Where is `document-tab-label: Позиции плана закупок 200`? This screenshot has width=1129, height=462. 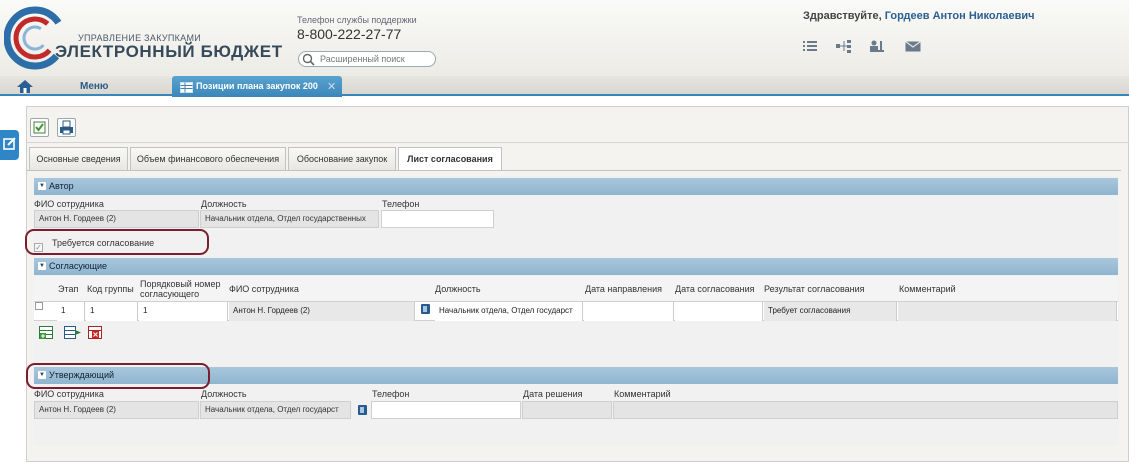
document-tab-label: Позиции плана закупок 200 is located at coordinates (257, 86).